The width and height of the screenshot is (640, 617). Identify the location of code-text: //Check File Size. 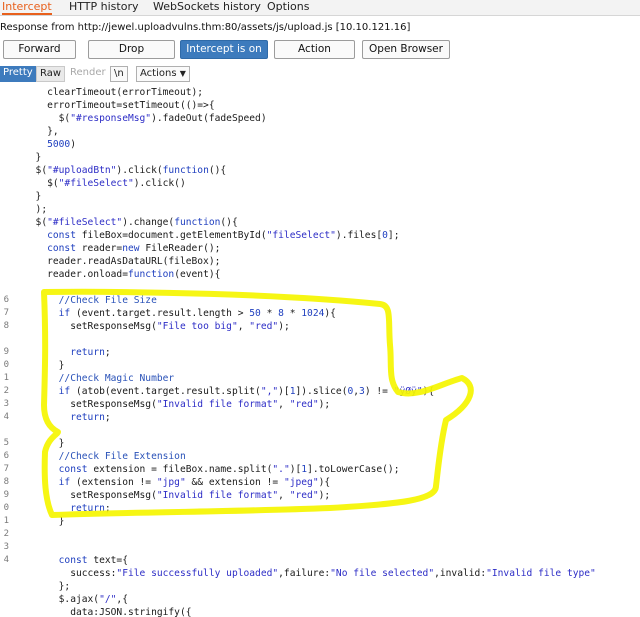
(90, 300).